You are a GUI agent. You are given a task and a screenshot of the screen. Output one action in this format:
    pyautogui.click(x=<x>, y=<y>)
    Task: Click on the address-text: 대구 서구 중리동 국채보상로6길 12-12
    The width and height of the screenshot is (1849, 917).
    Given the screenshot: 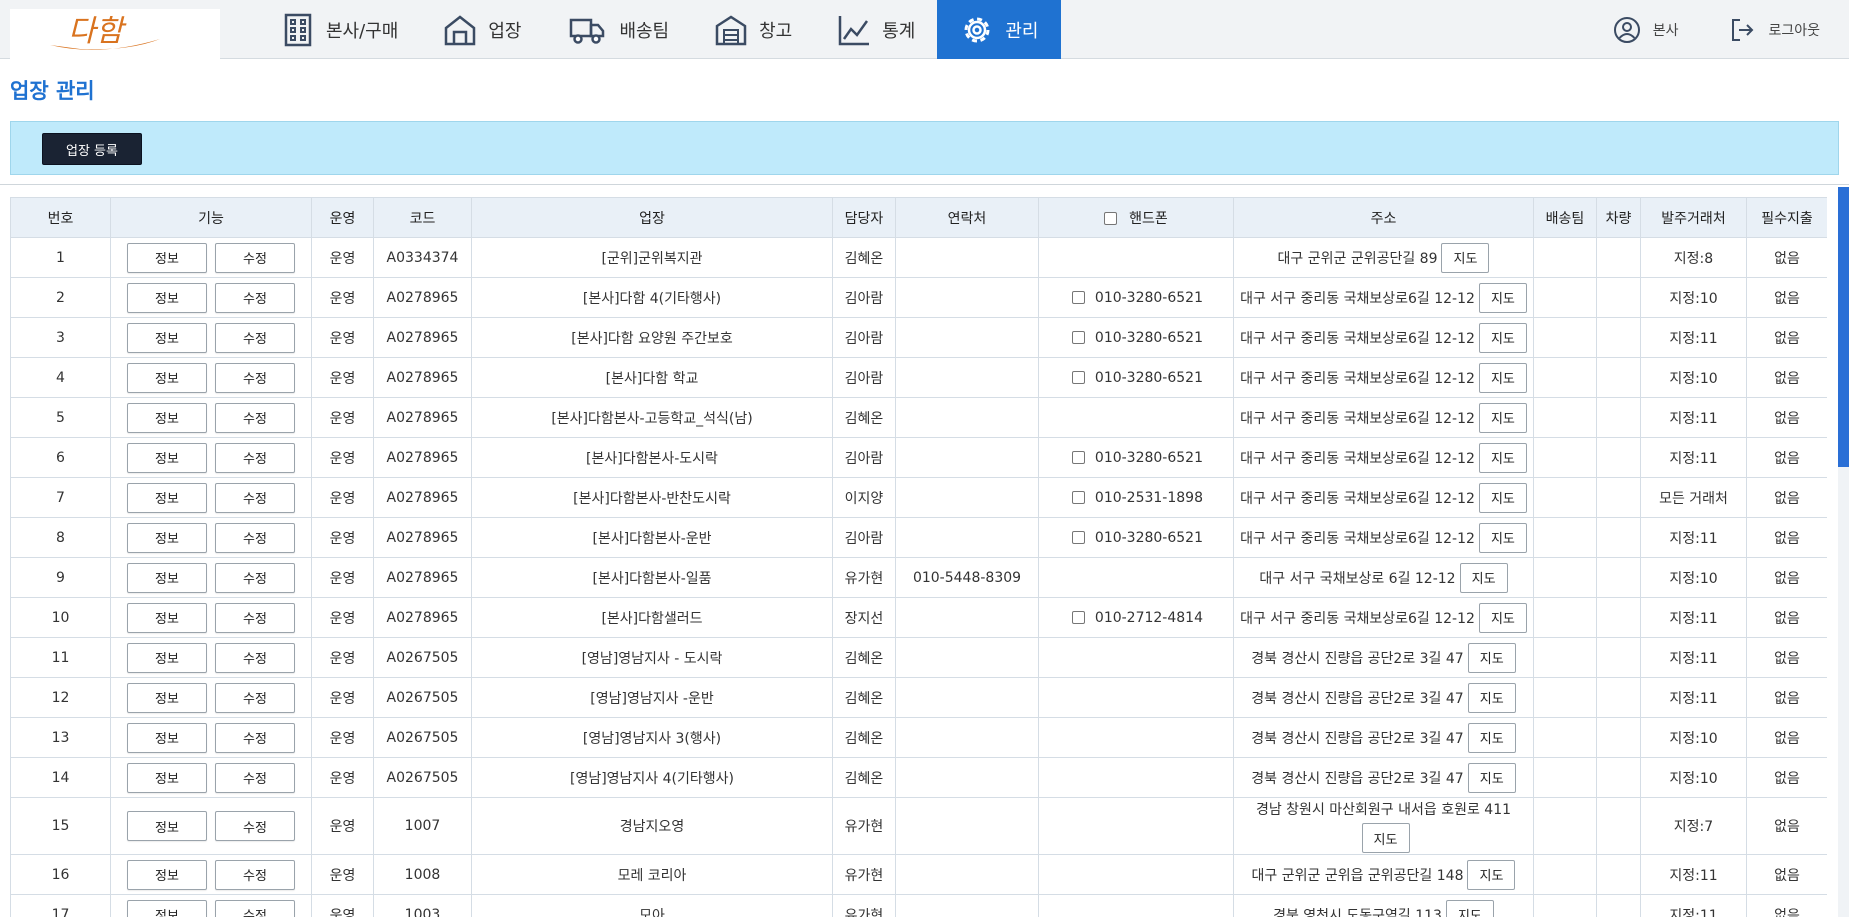 What is the action you would take?
    pyautogui.click(x=1357, y=298)
    